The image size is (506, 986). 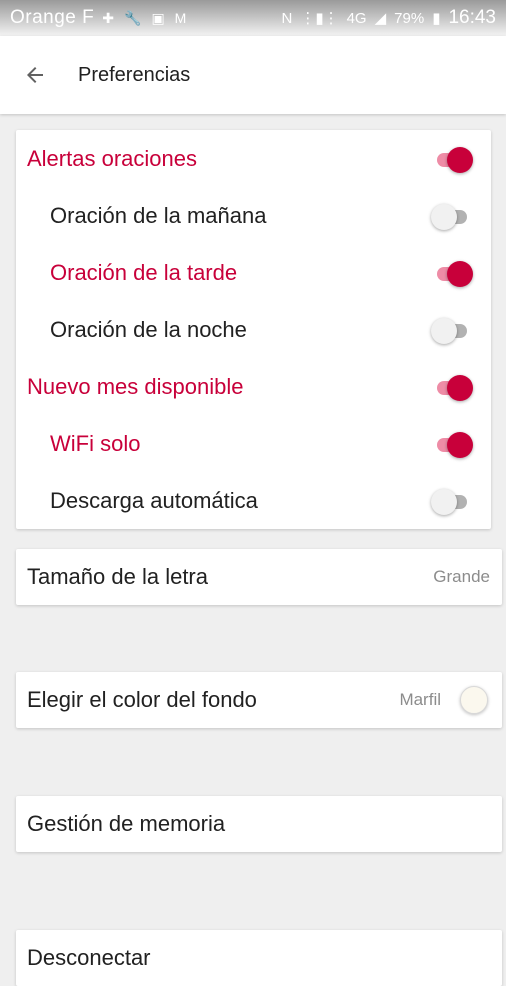 I want to click on night-prayer-row: Oración de la noche, so click(x=253, y=329).